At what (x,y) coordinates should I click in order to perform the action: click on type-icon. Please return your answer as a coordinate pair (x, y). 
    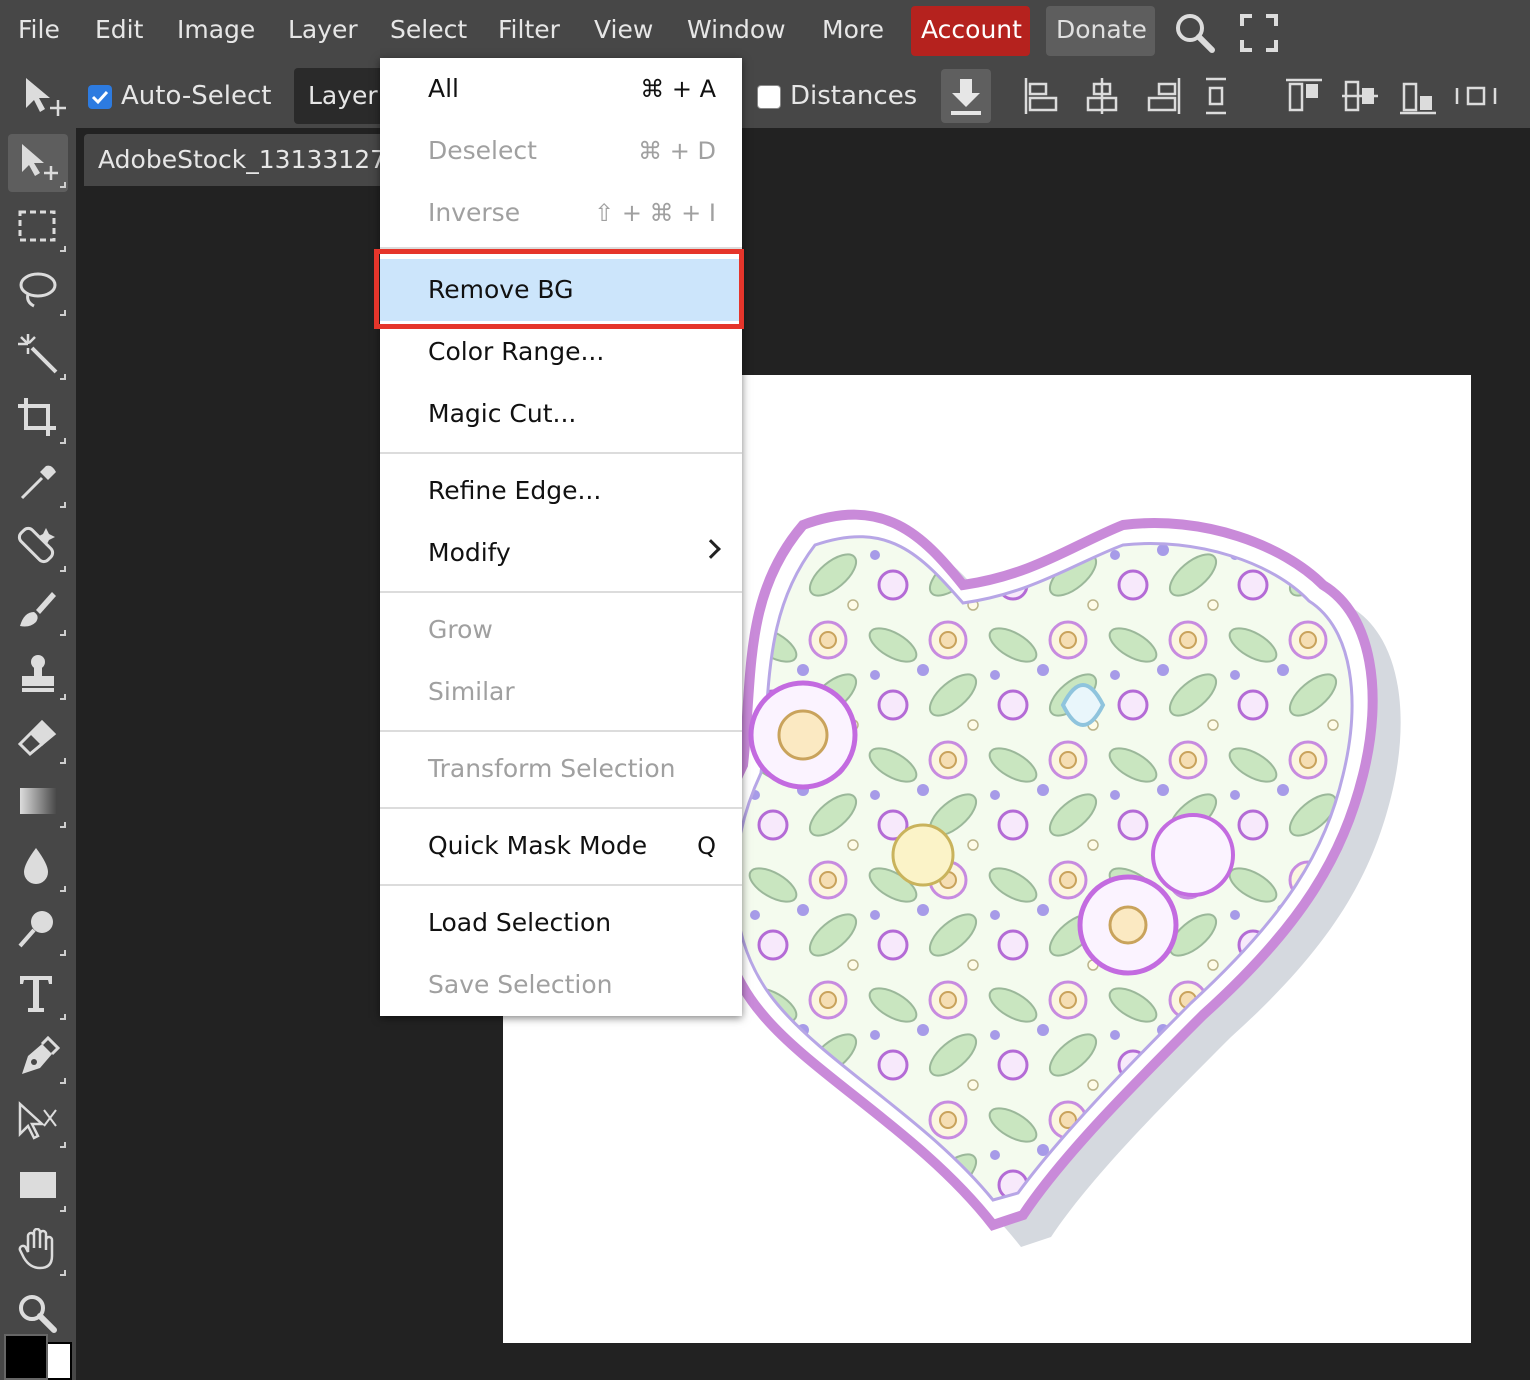
    Looking at the image, I should click on (36, 994).